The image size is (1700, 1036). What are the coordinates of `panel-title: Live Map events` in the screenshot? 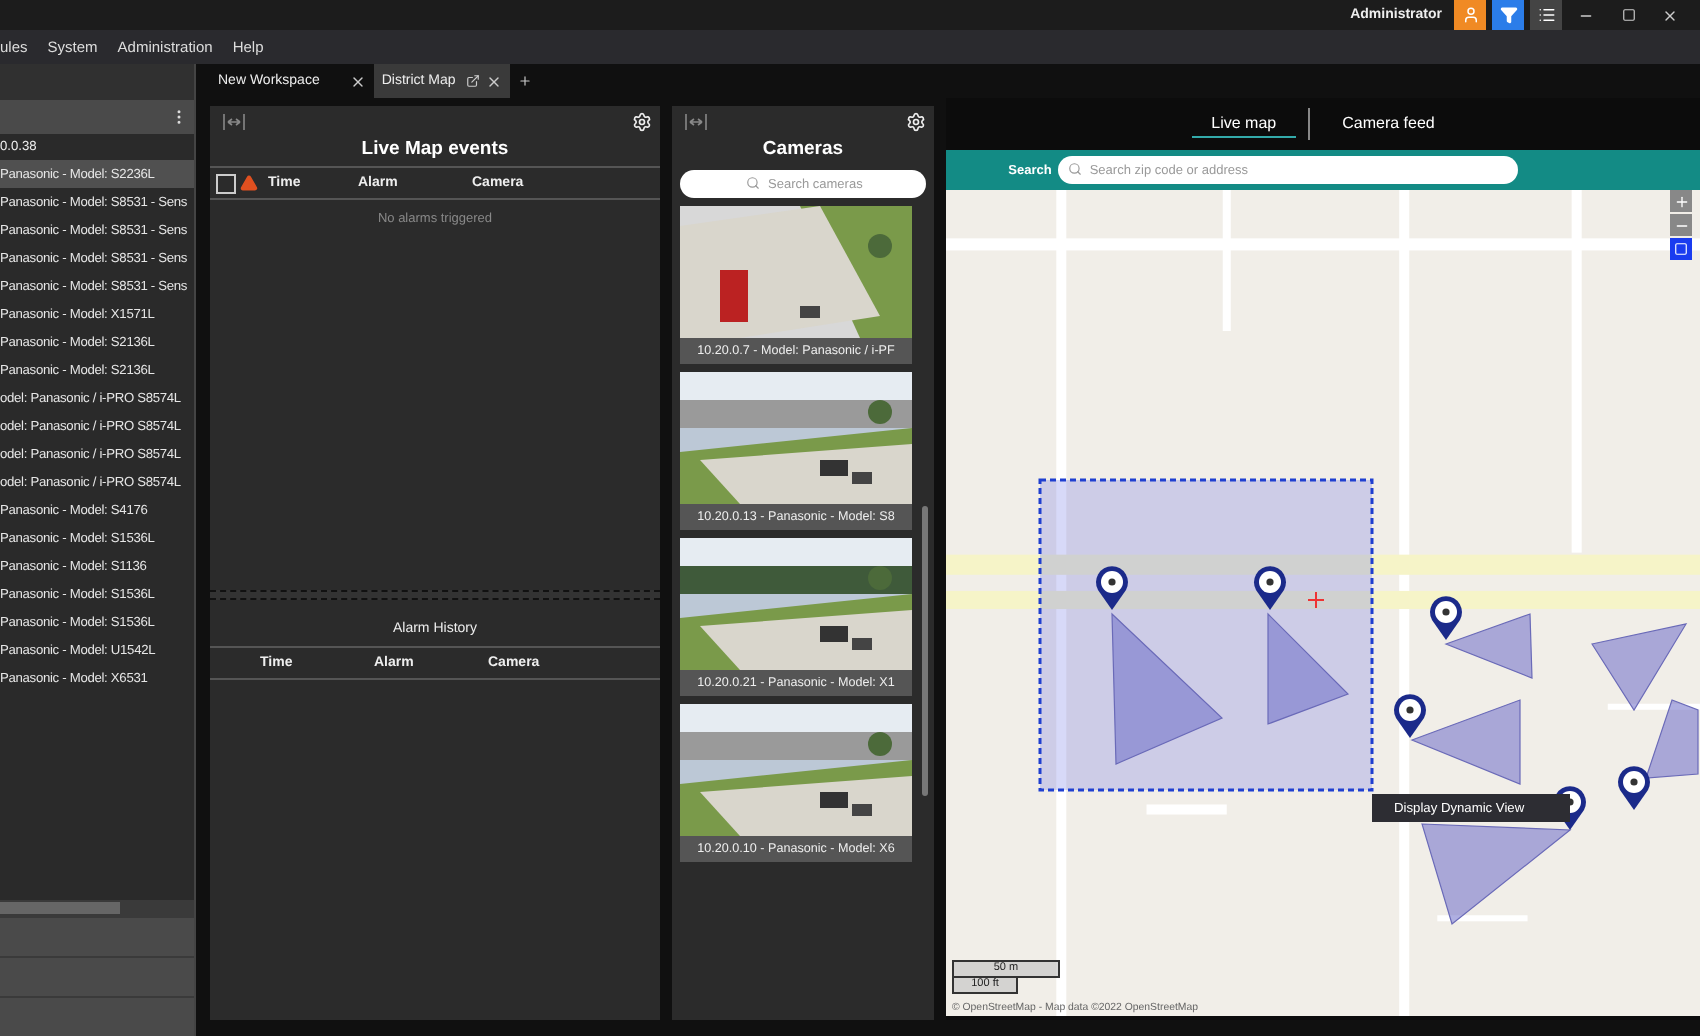 It's located at (435, 151).